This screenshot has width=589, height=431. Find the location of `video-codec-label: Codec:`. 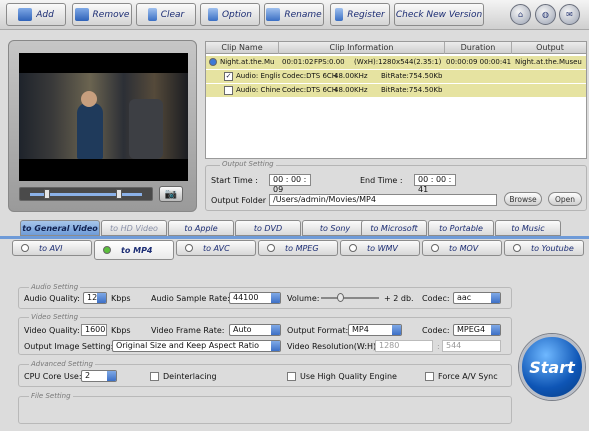

video-codec-label: Codec: is located at coordinates (436, 330).